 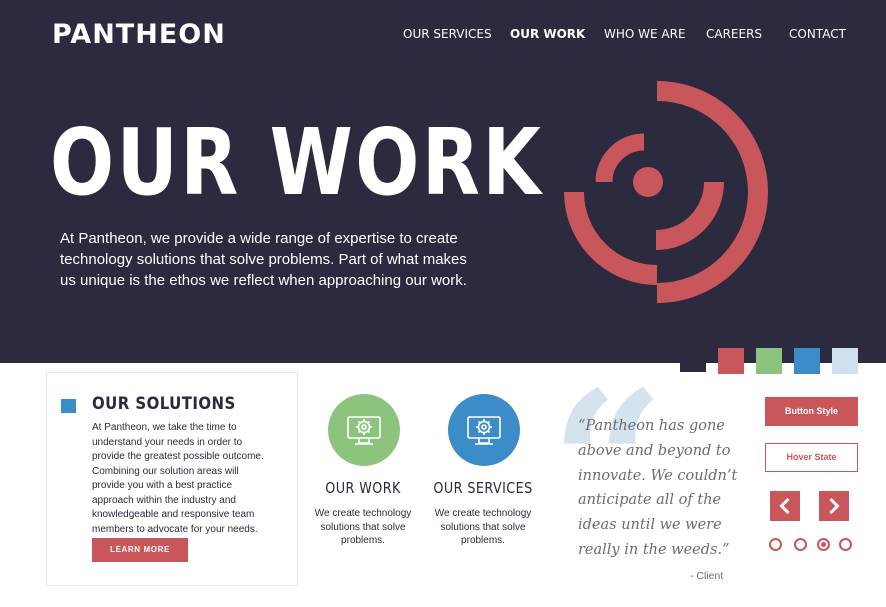 I want to click on swatch-red, so click(x=731, y=361).